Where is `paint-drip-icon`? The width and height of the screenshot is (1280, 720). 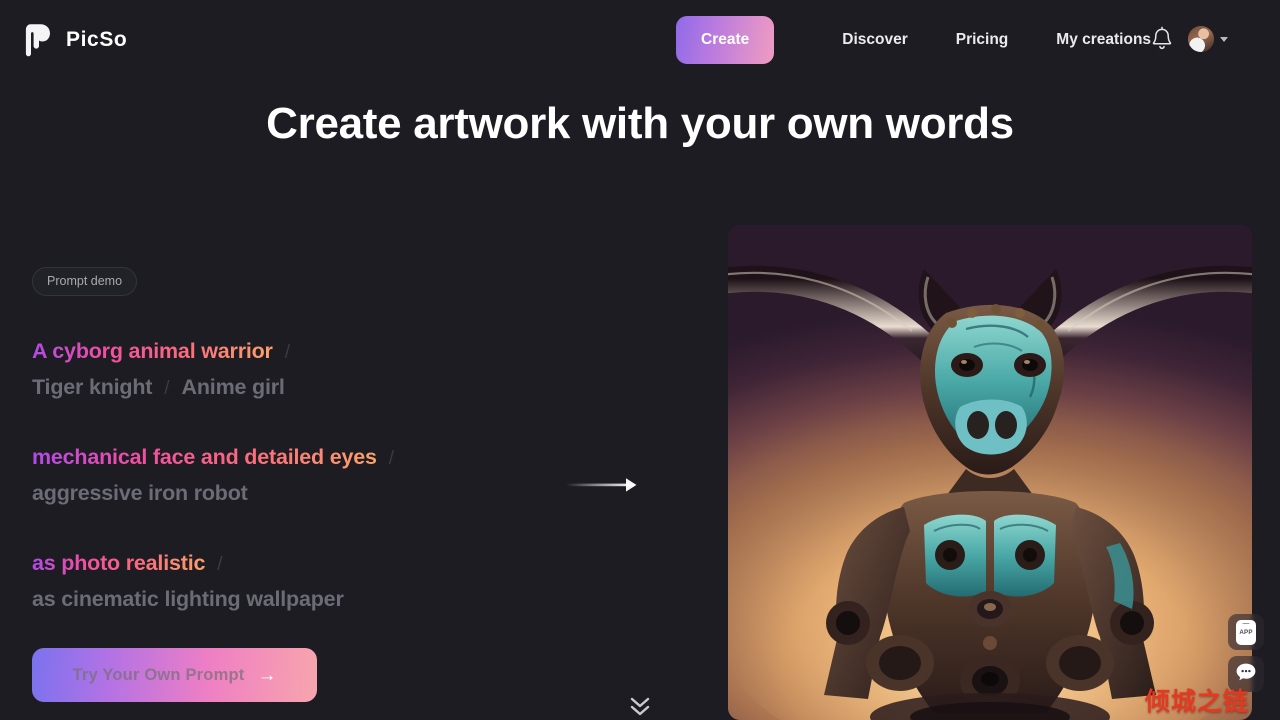 paint-drip-icon is located at coordinates (40, 40).